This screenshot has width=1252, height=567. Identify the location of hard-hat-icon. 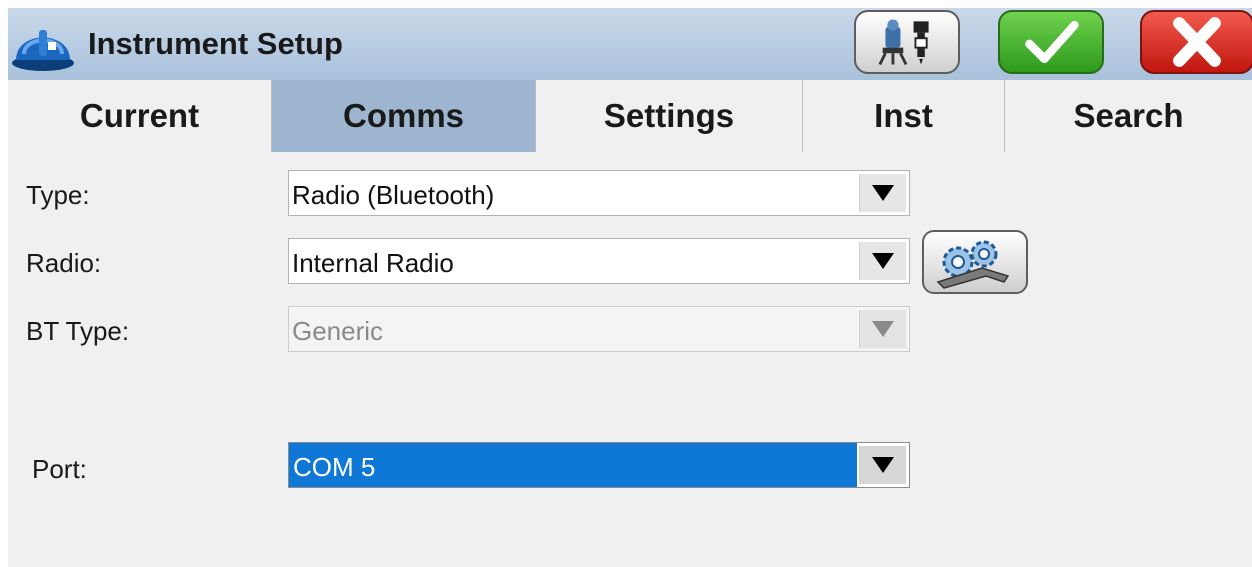
(43, 50).